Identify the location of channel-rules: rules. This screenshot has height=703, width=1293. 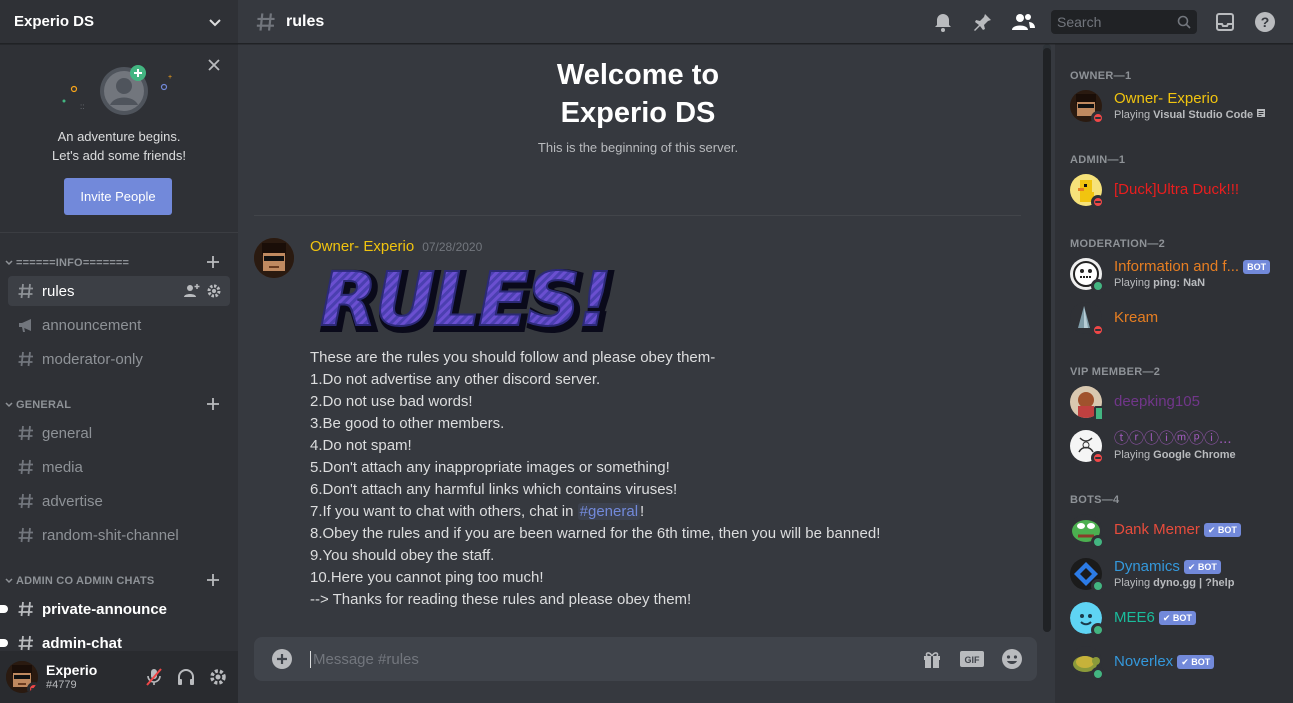
(119, 291).